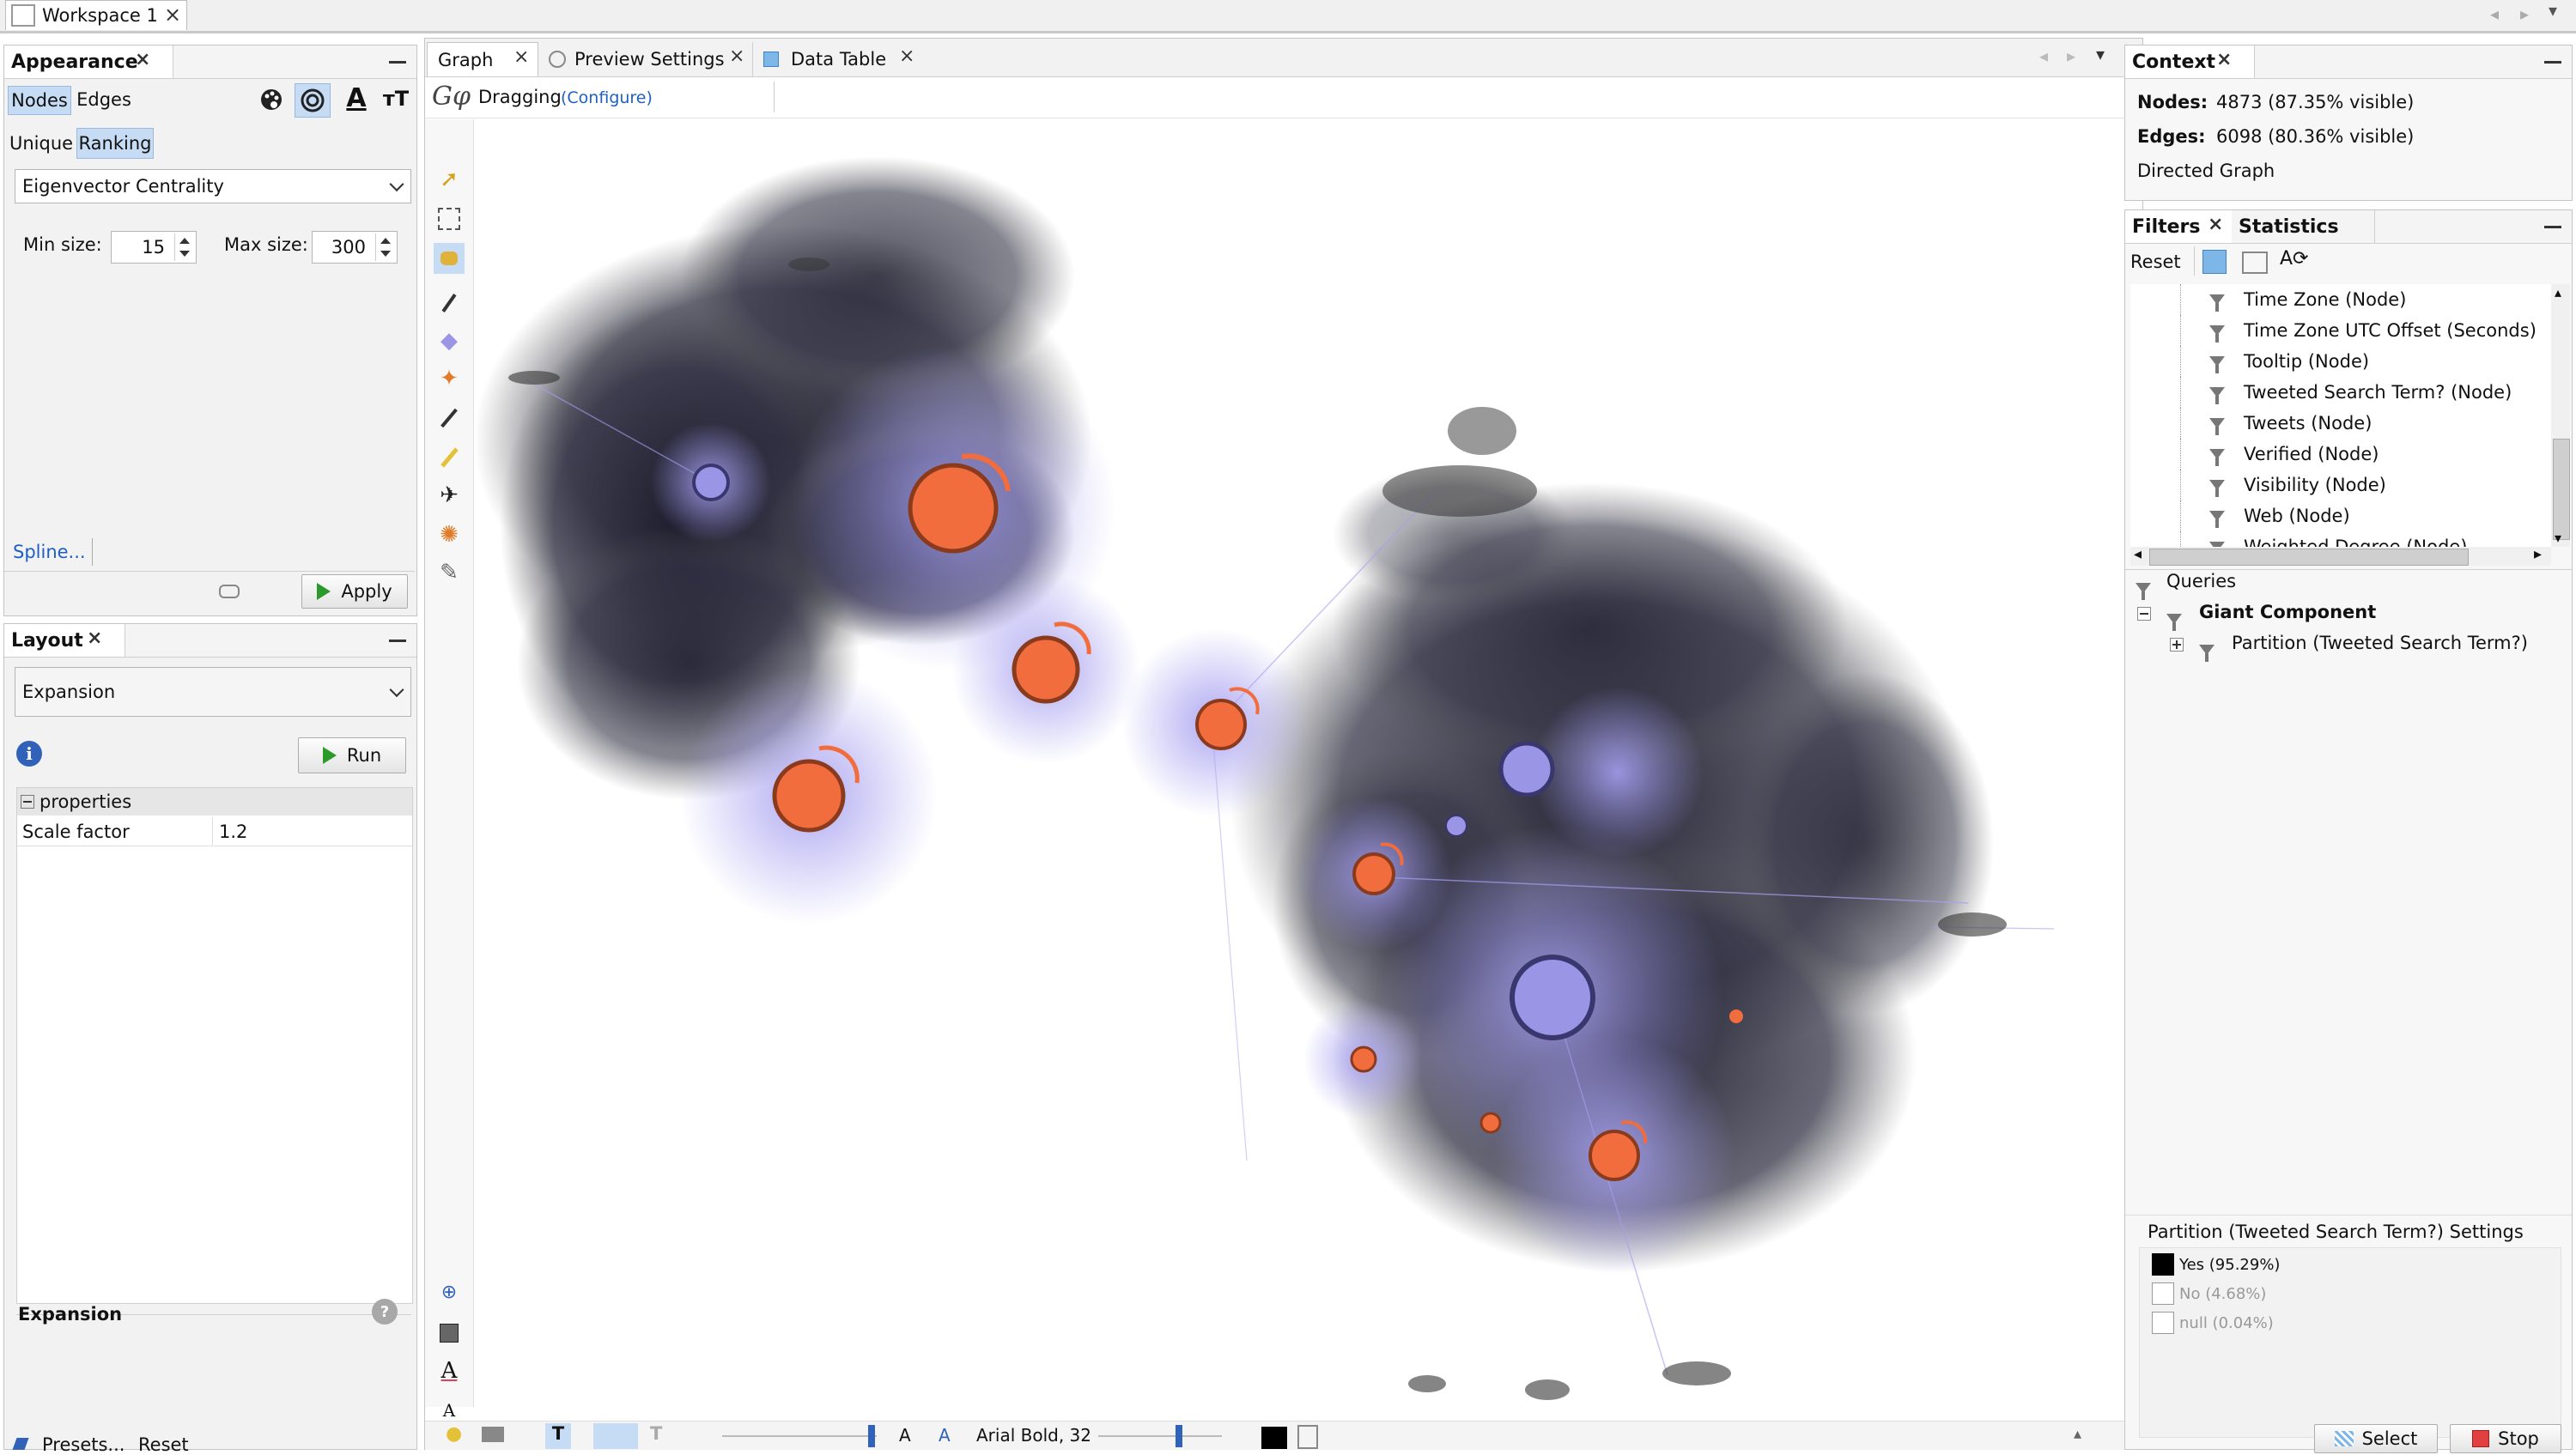  I want to click on workspace-tab: Workspace 1 ×, so click(96, 15).